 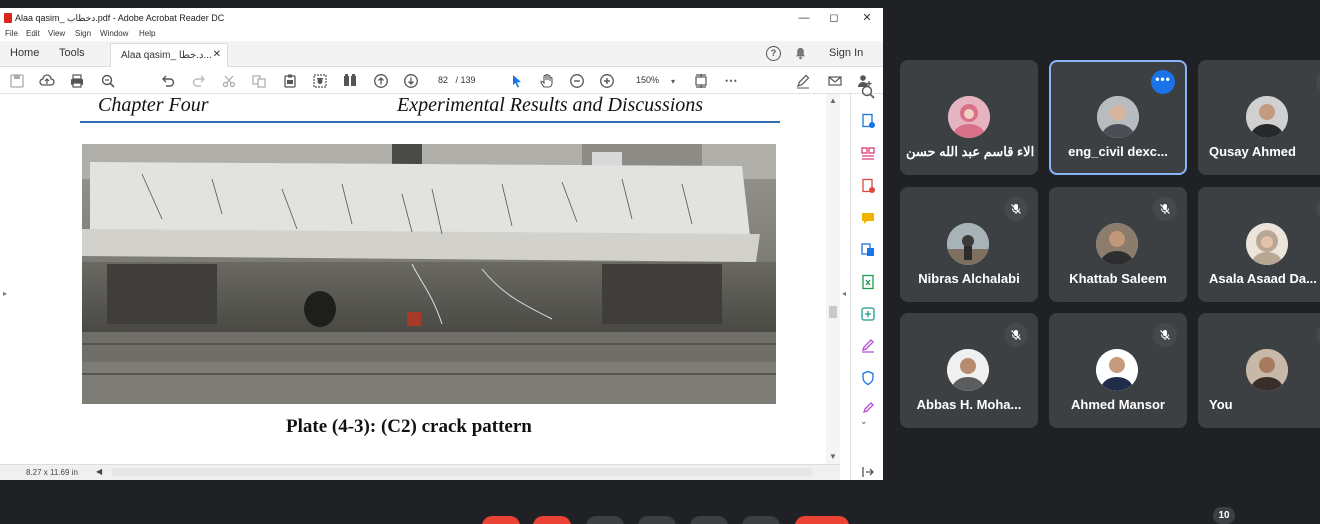 I want to click on zoom-dropdown-chevron-icon: ▾, so click(x=673, y=81).